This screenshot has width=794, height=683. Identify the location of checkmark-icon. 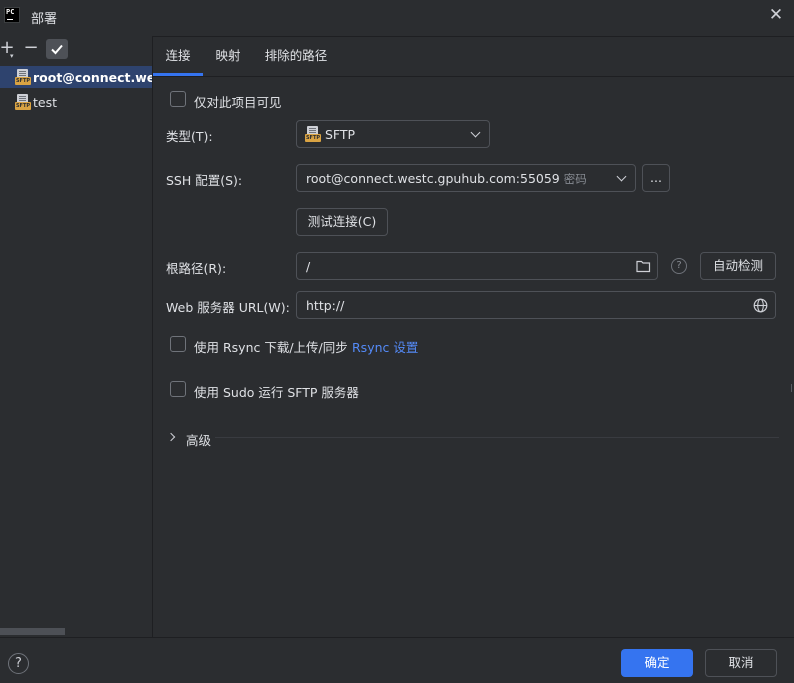
(57, 49).